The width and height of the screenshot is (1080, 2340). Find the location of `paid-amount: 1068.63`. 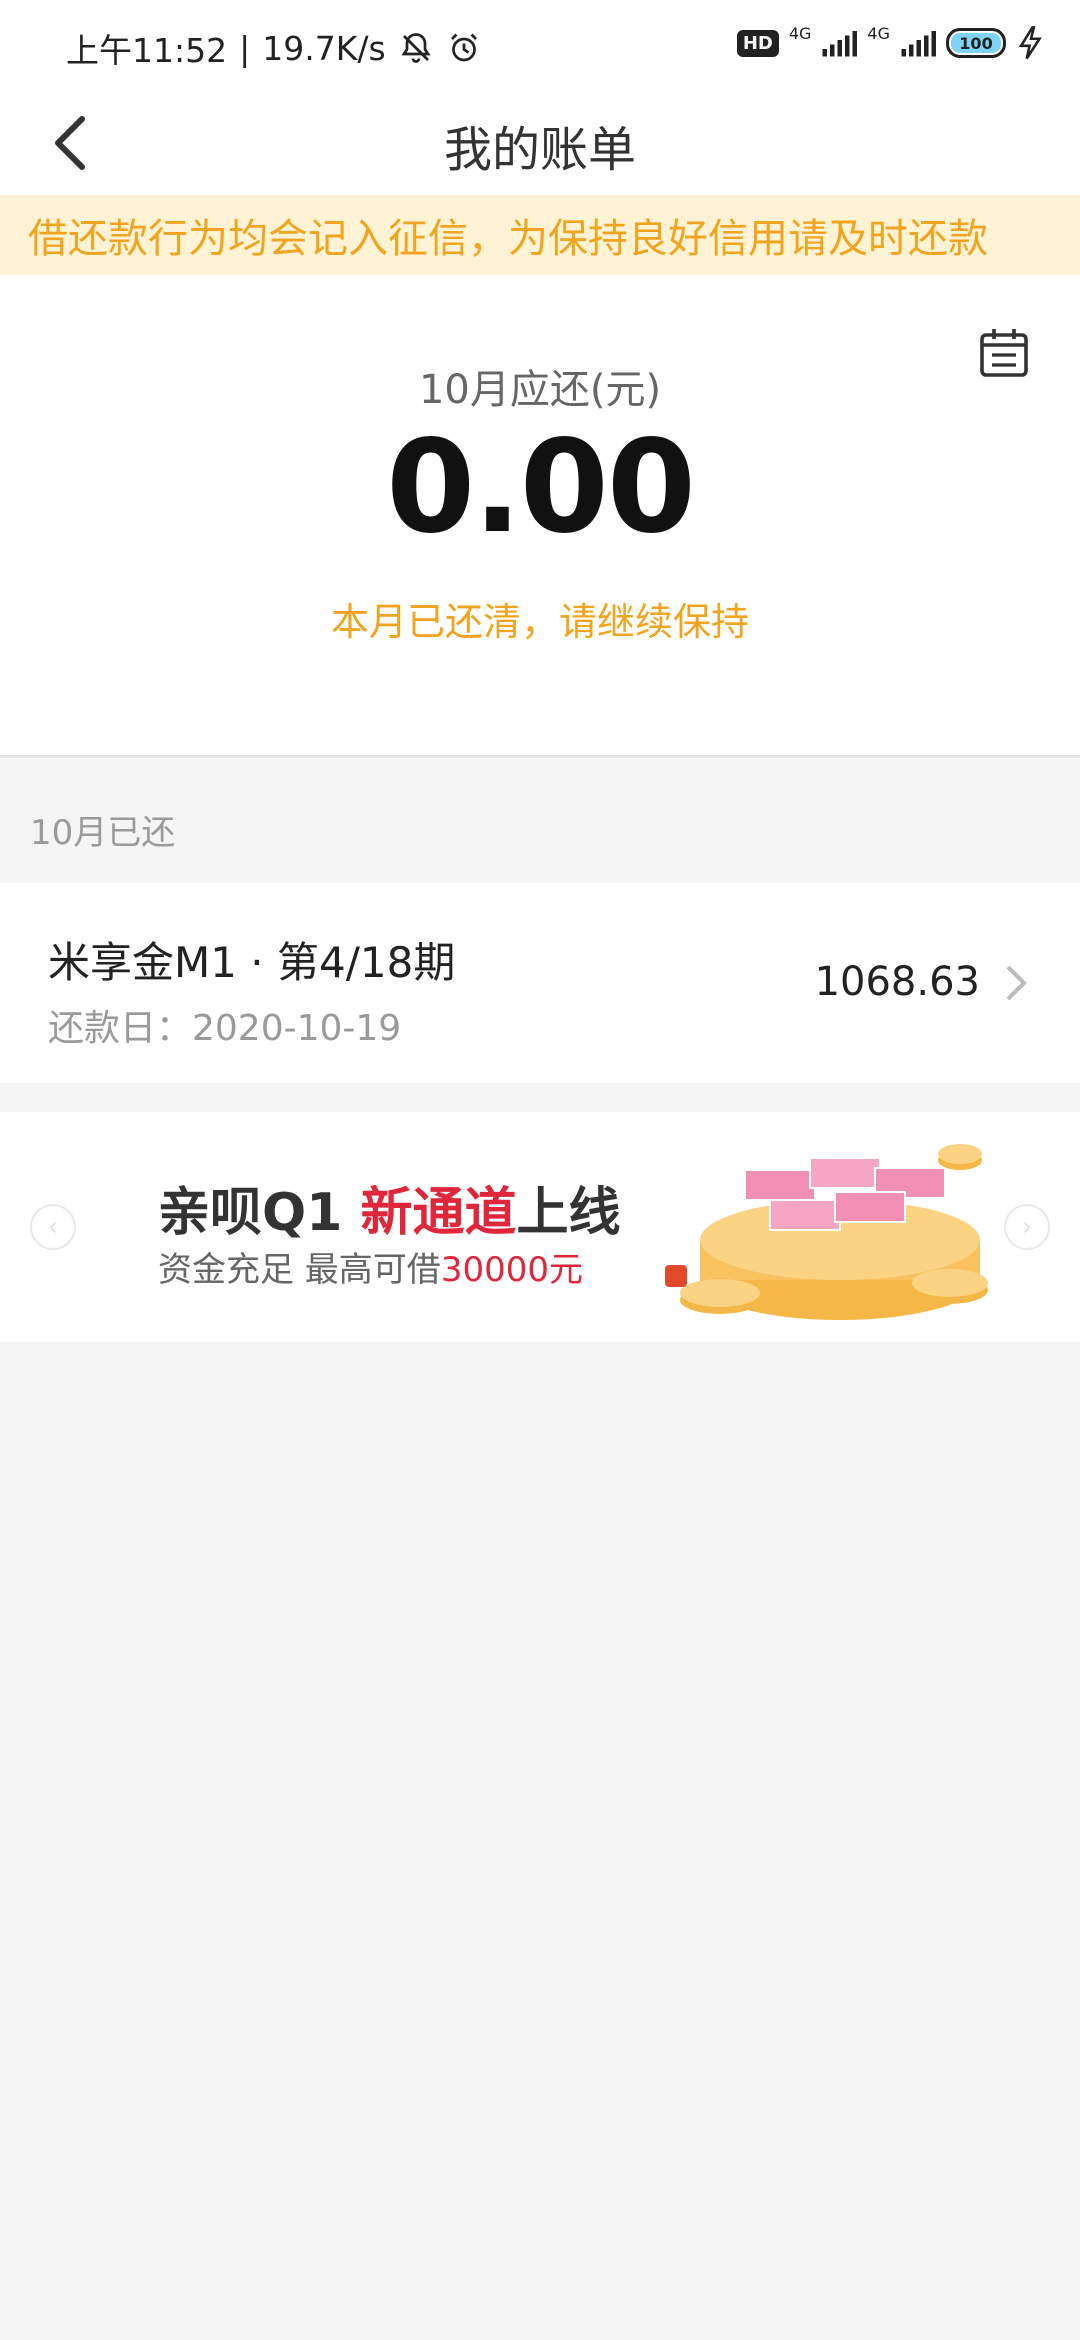

paid-amount: 1068.63 is located at coordinates (897, 982).